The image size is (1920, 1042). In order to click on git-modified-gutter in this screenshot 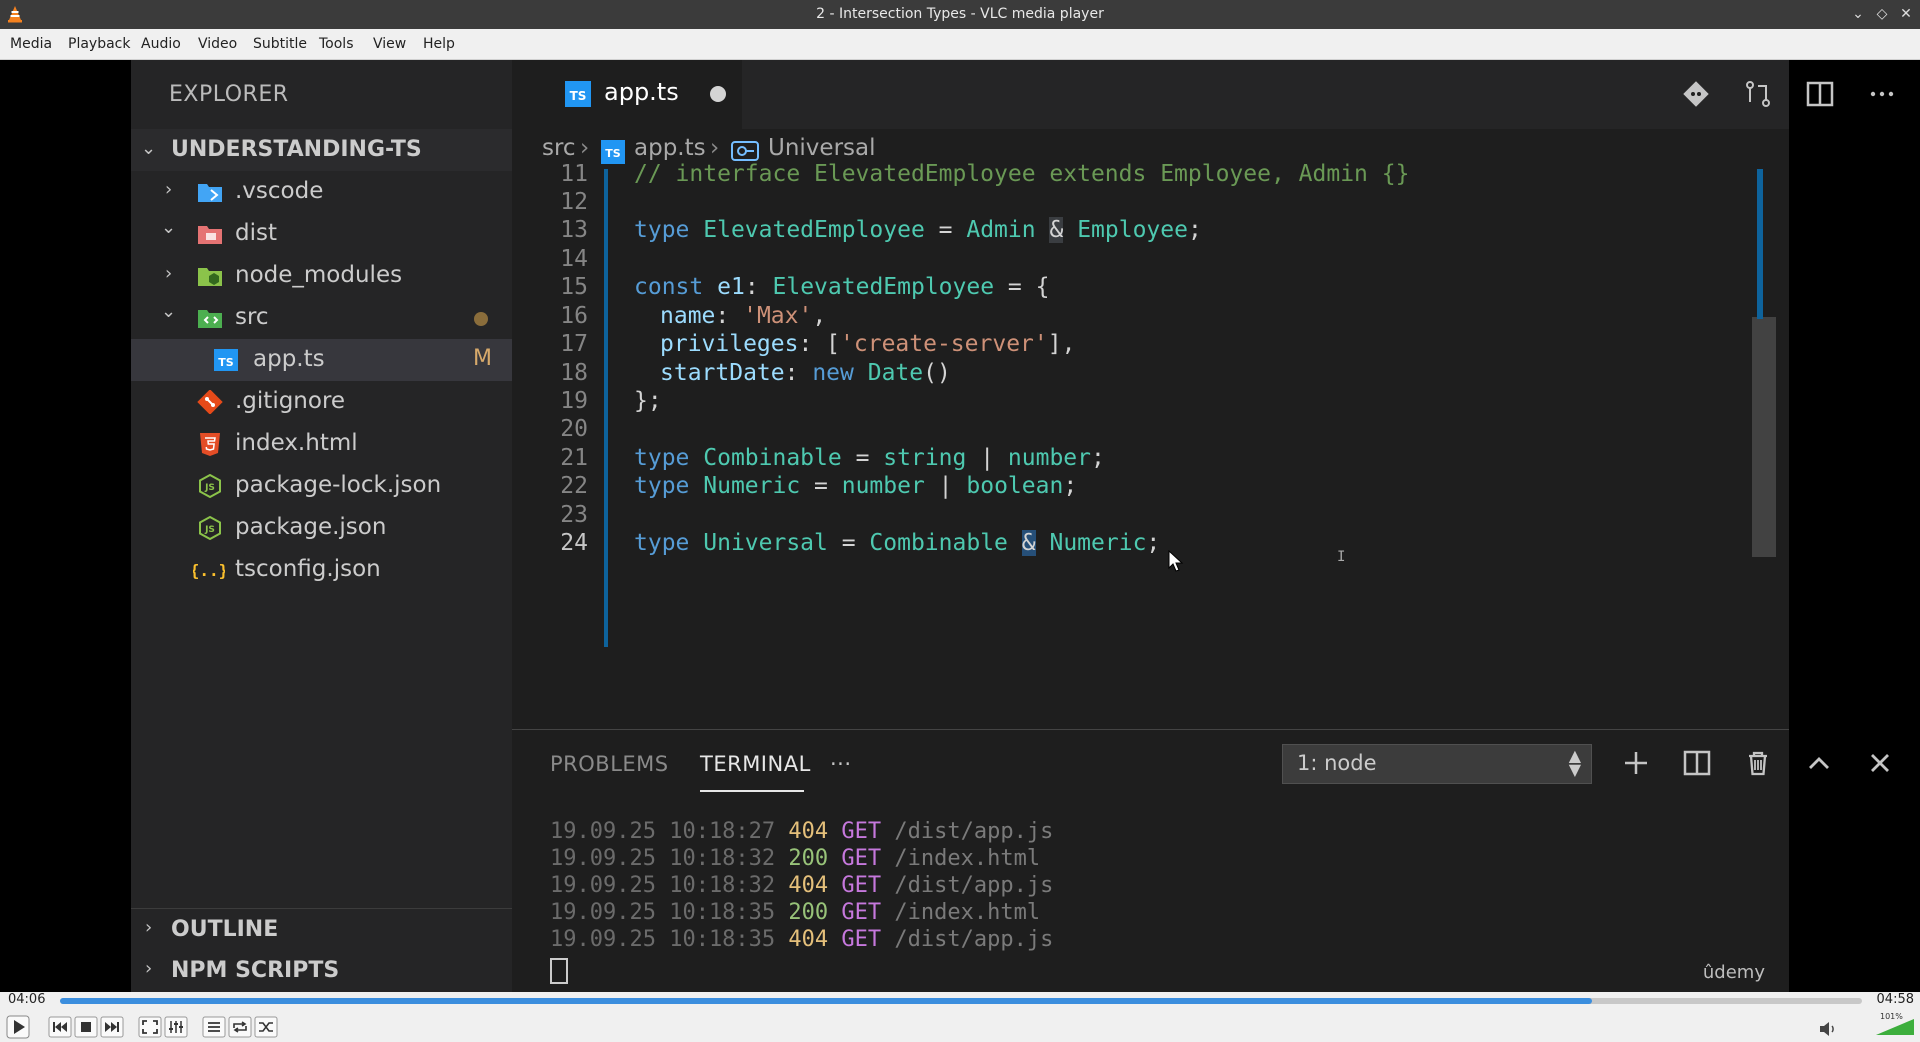, I will do `click(606, 408)`.